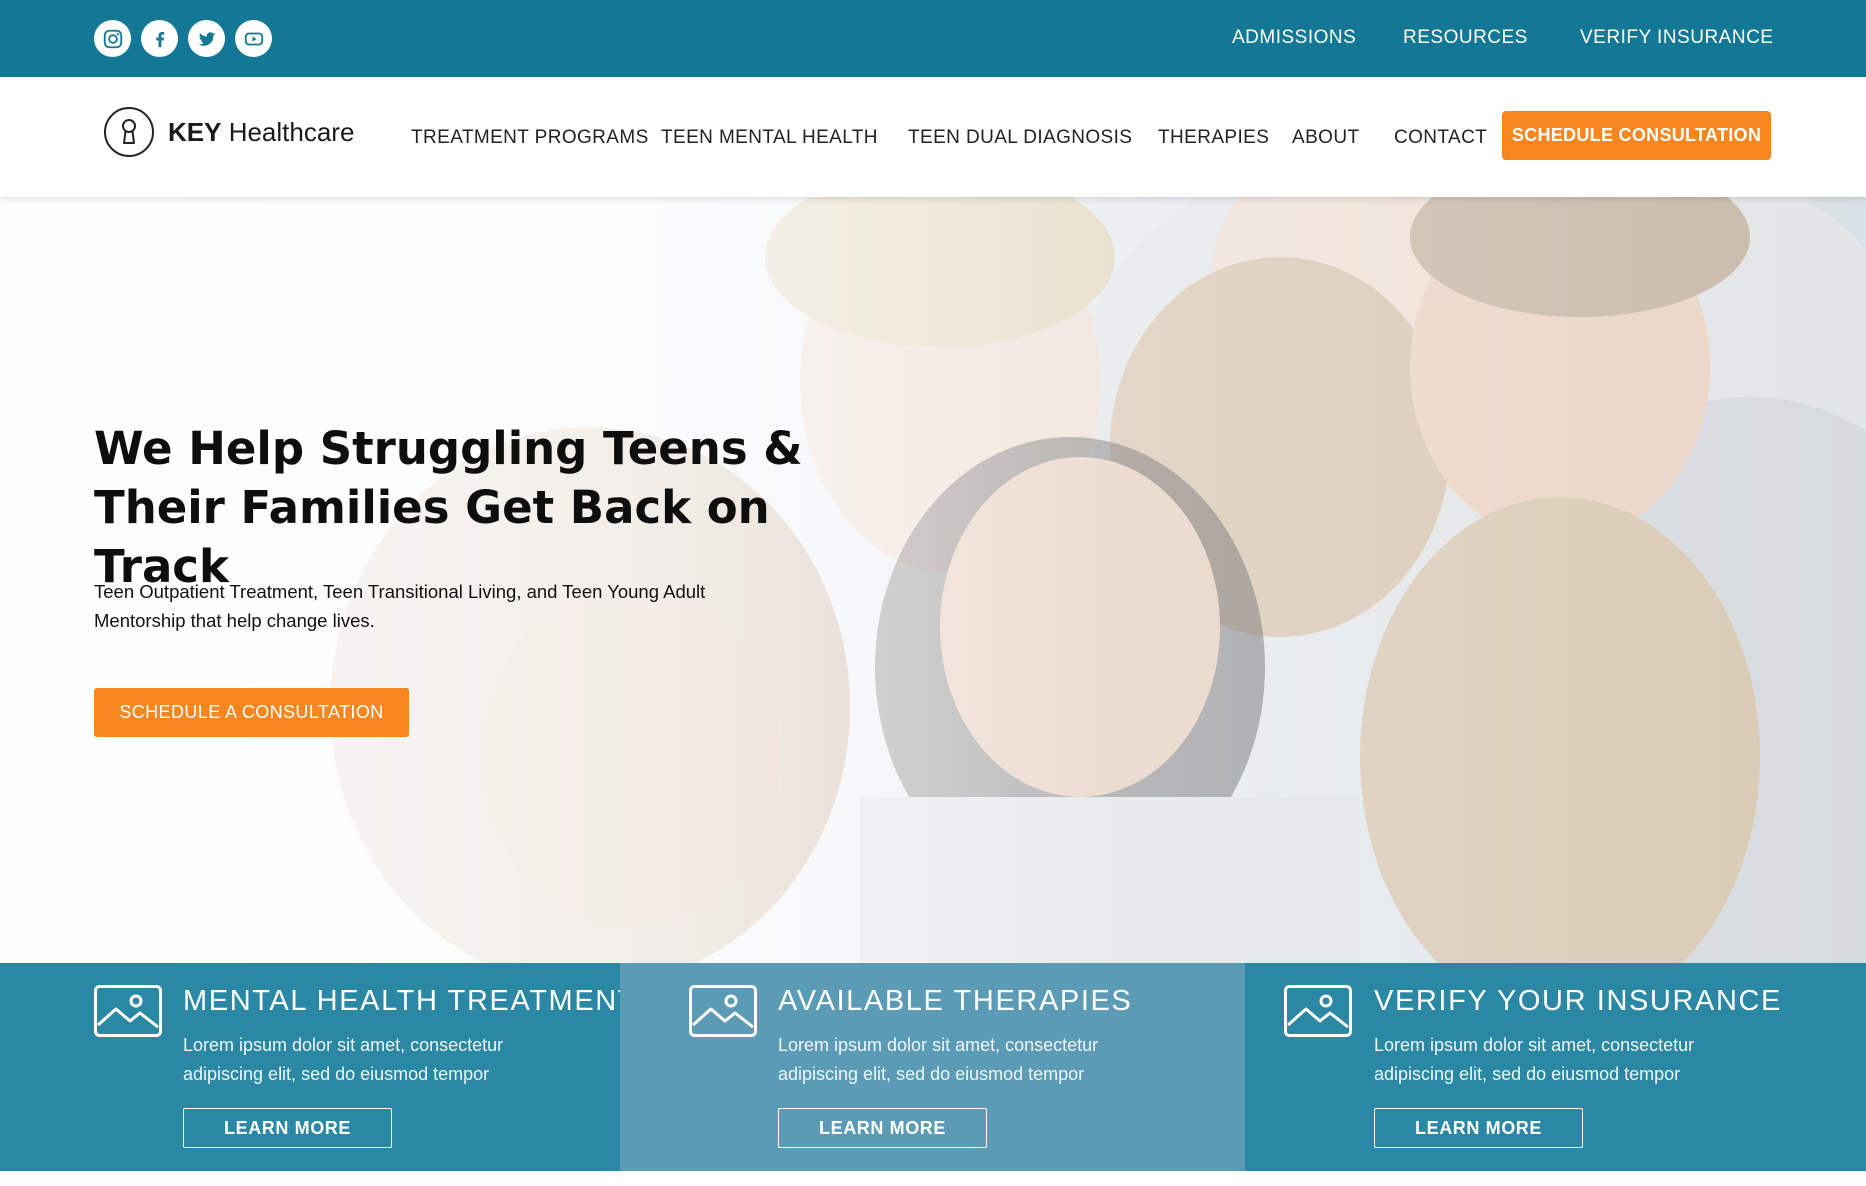  Describe the element at coordinates (1578, 1001) in the screenshot. I see `feature-title: VERIFY YOUR INSURANCE` at that location.